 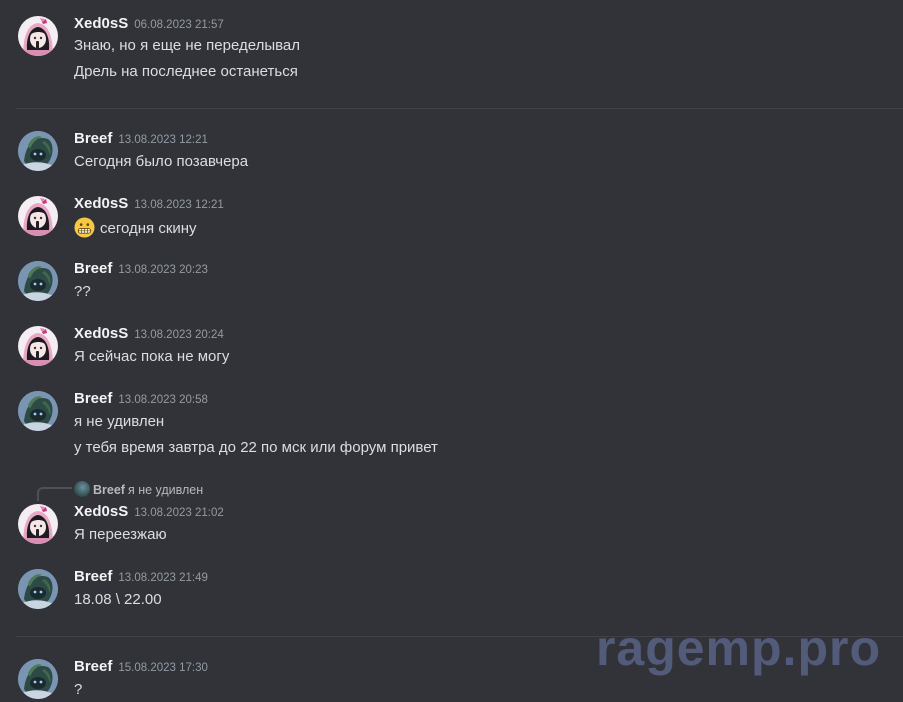 I want to click on message-header: Breef 13.08.2023 20:58, so click(x=141, y=400).